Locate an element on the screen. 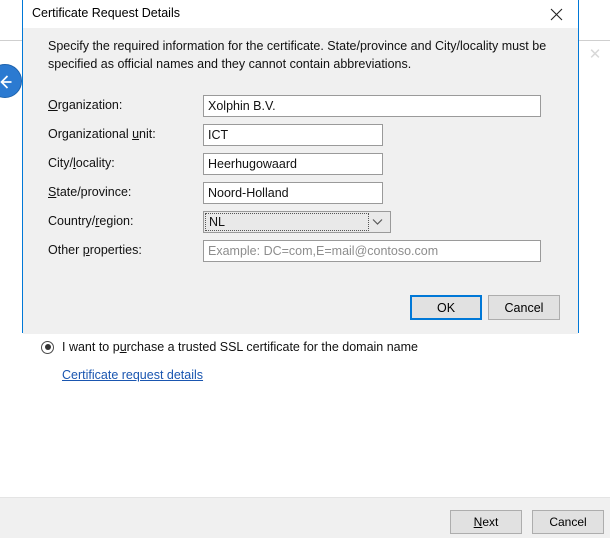 The height and width of the screenshot is (538, 610). input-organization is located at coordinates (372, 106).